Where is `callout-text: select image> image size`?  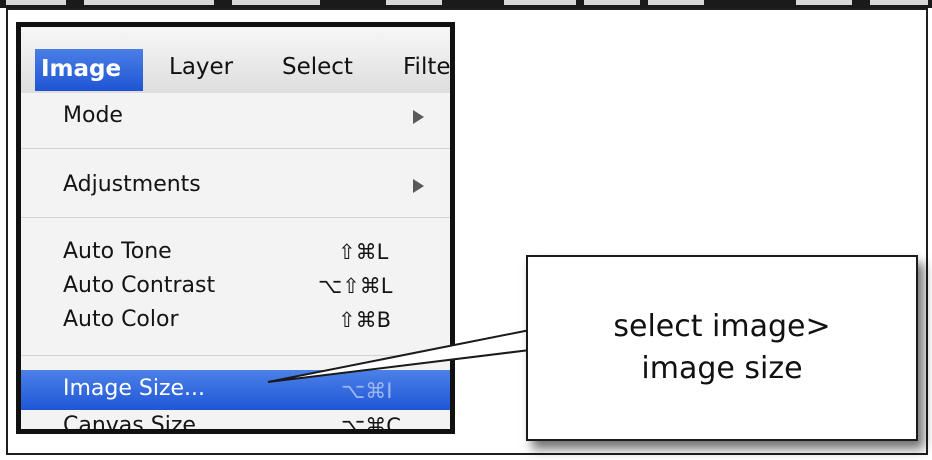
callout-text: select image> image size is located at coordinates (722, 347).